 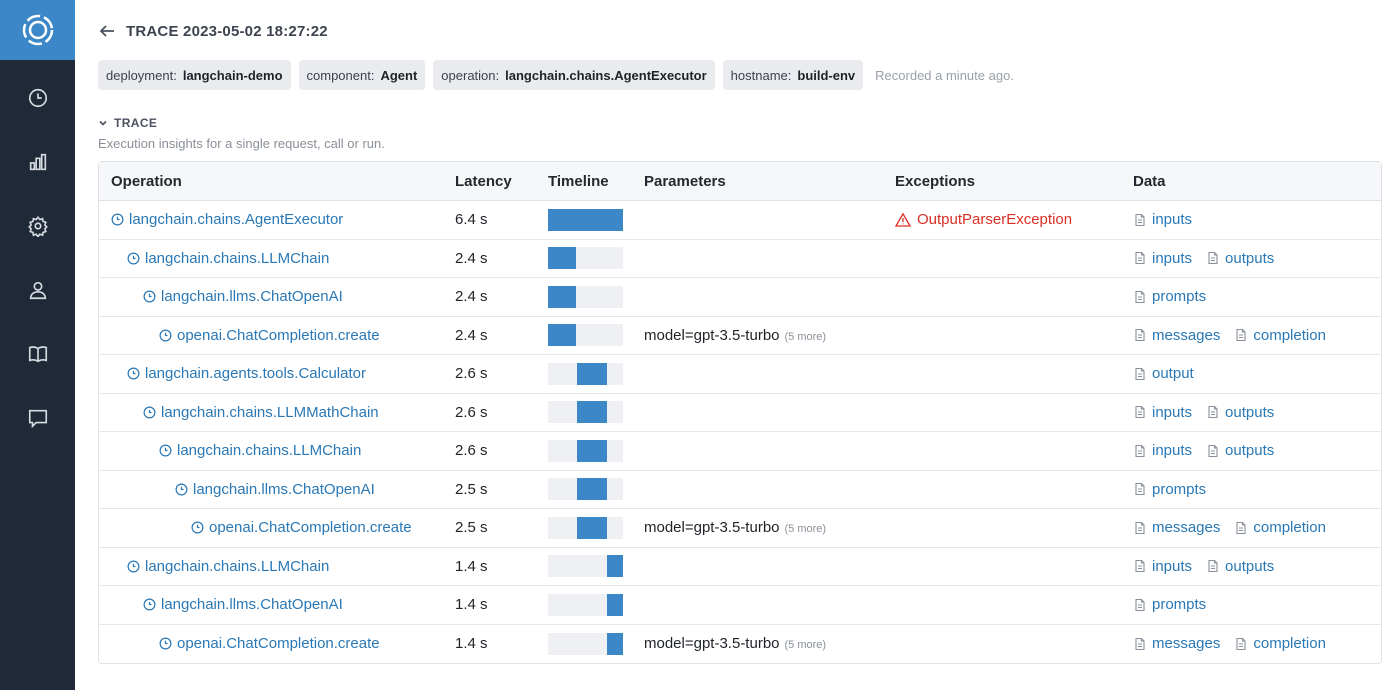 I want to click on latency-value: 2.6 s, so click(x=471, y=374).